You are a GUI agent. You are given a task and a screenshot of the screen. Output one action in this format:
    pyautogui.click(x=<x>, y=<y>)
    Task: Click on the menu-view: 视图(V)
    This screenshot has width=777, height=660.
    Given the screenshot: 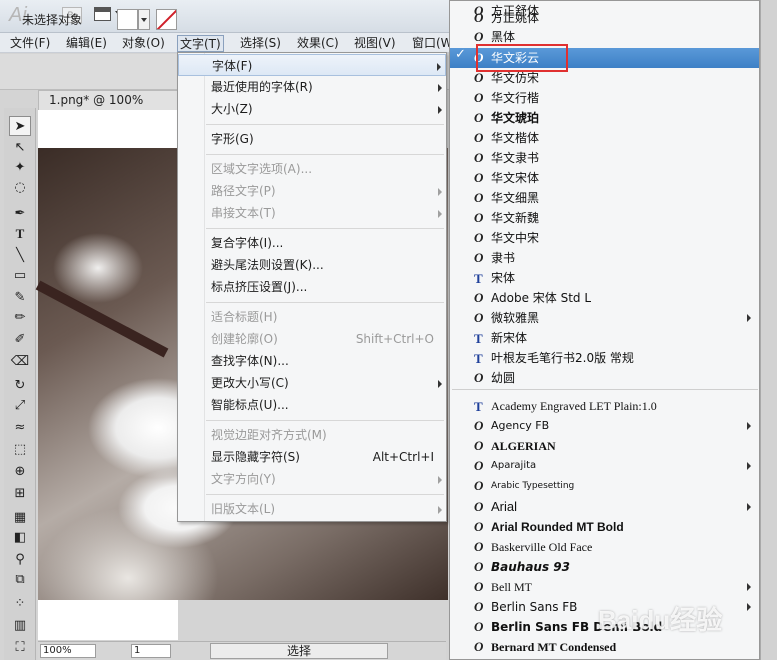 What is the action you would take?
    pyautogui.click(x=375, y=43)
    